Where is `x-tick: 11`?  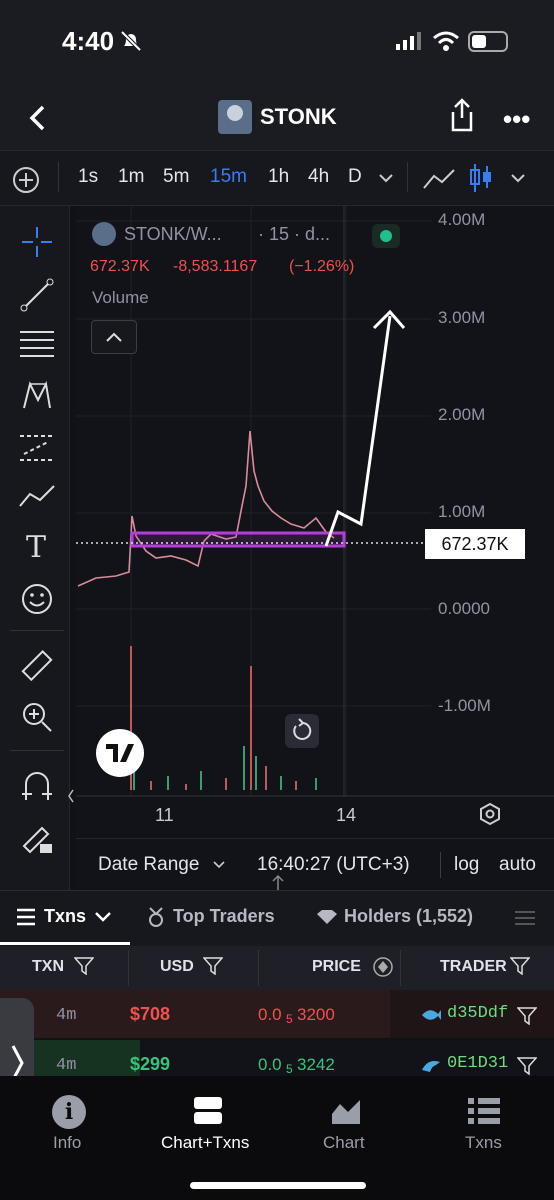
x-tick: 11 is located at coordinates (164, 815).